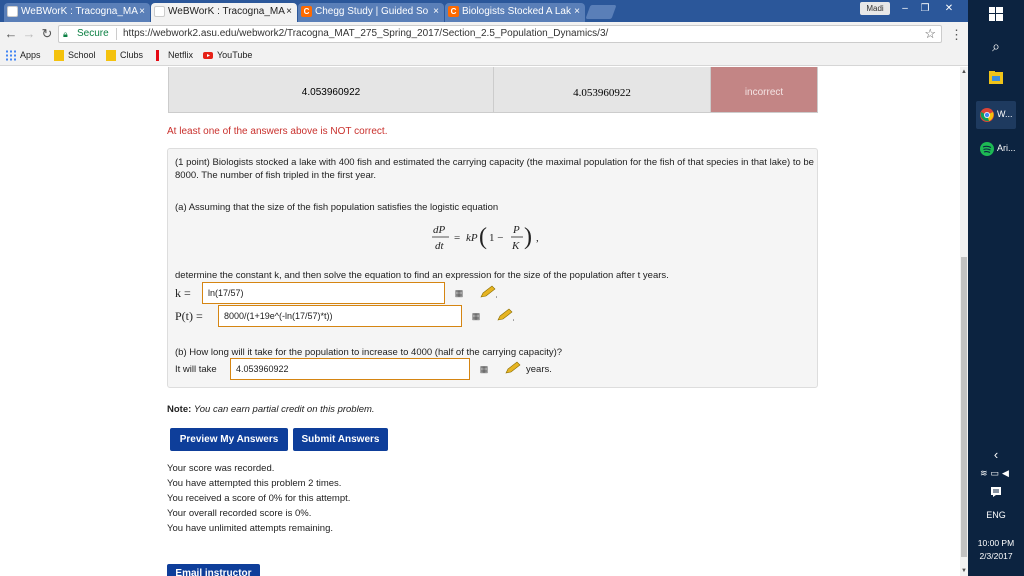 Image resolution: width=1024 pixels, height=576 pixels. What do you see at coordinates (221, 468) in the screenshot?
I see `score-line: Your score was recorded.` at bounding box center [221, 468].